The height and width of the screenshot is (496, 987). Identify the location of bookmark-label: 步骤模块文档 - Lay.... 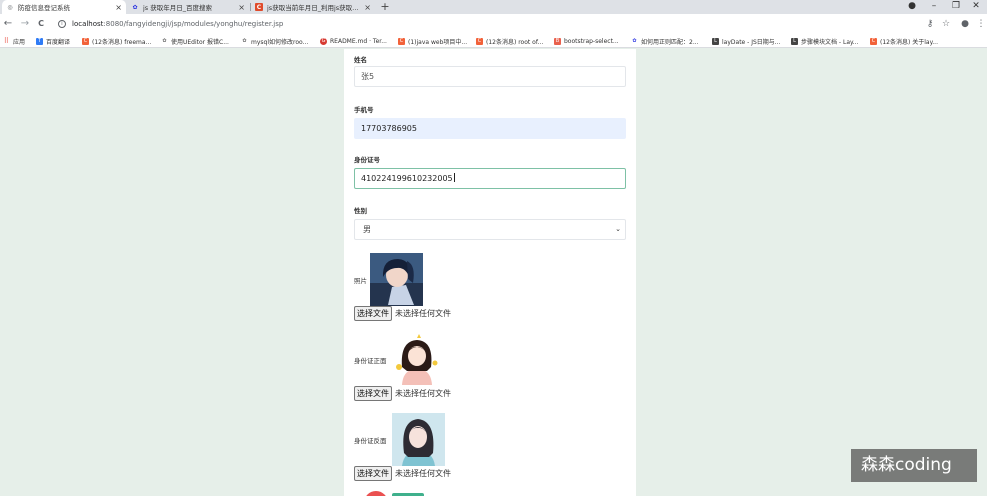
(830, 42).